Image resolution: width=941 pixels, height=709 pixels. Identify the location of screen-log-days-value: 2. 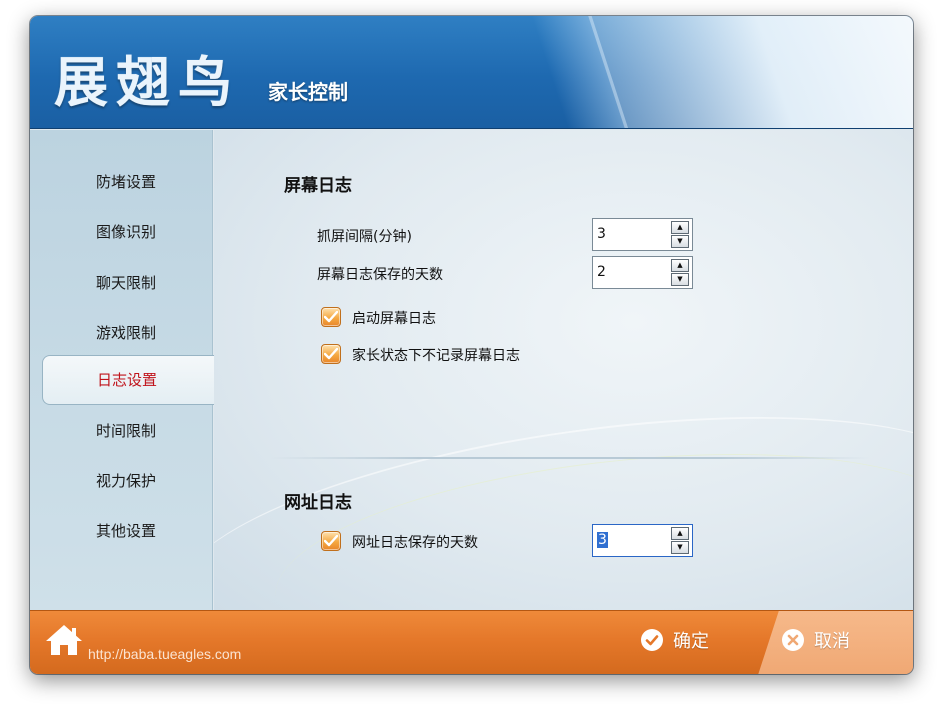
(601, 272).